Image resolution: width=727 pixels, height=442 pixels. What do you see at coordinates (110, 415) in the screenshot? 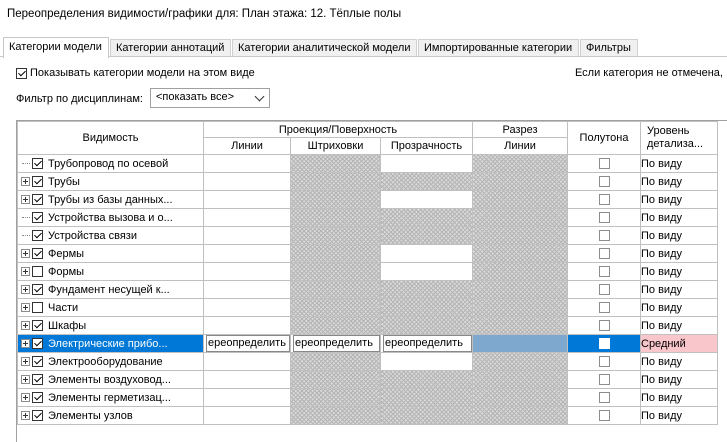
I see `category-name-cell: Элементы узлов` at bounding box center [110, 415].